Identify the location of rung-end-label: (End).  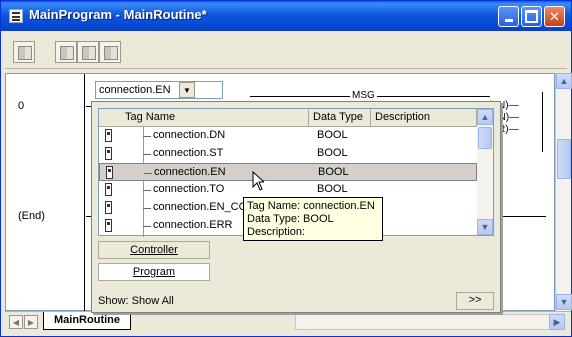
(31, 216).